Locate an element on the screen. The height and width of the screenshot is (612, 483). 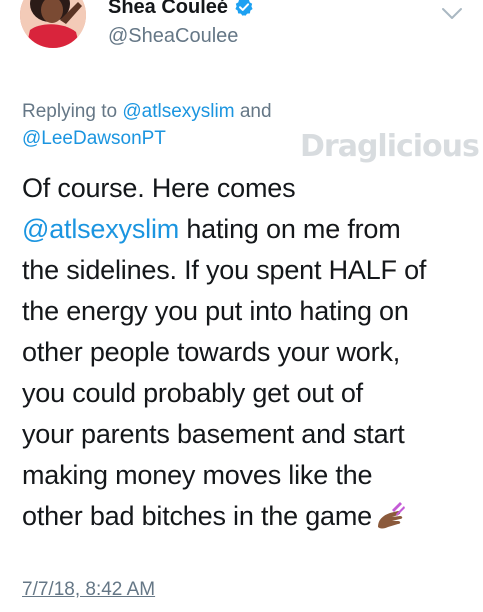
author-handle: @SheaCoulee is located at coordinates (173, 36).